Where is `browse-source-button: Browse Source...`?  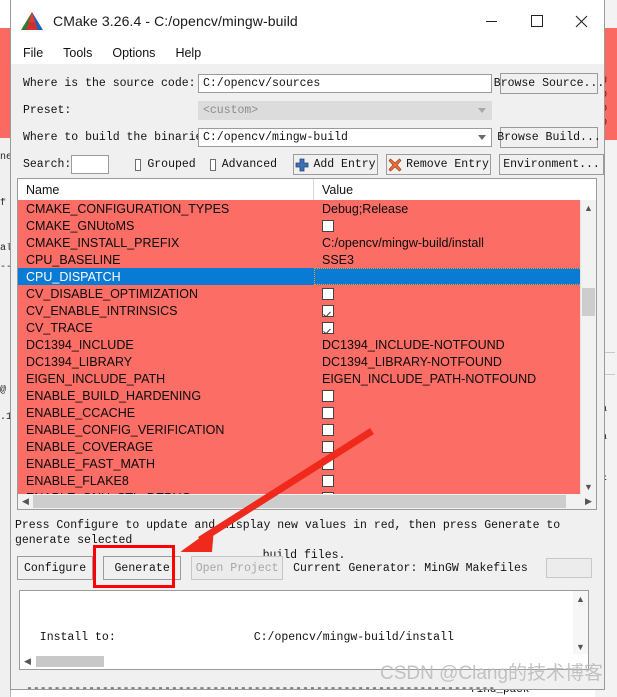
browse-source-button: Browse Source... is located at coordinates (549, 83).